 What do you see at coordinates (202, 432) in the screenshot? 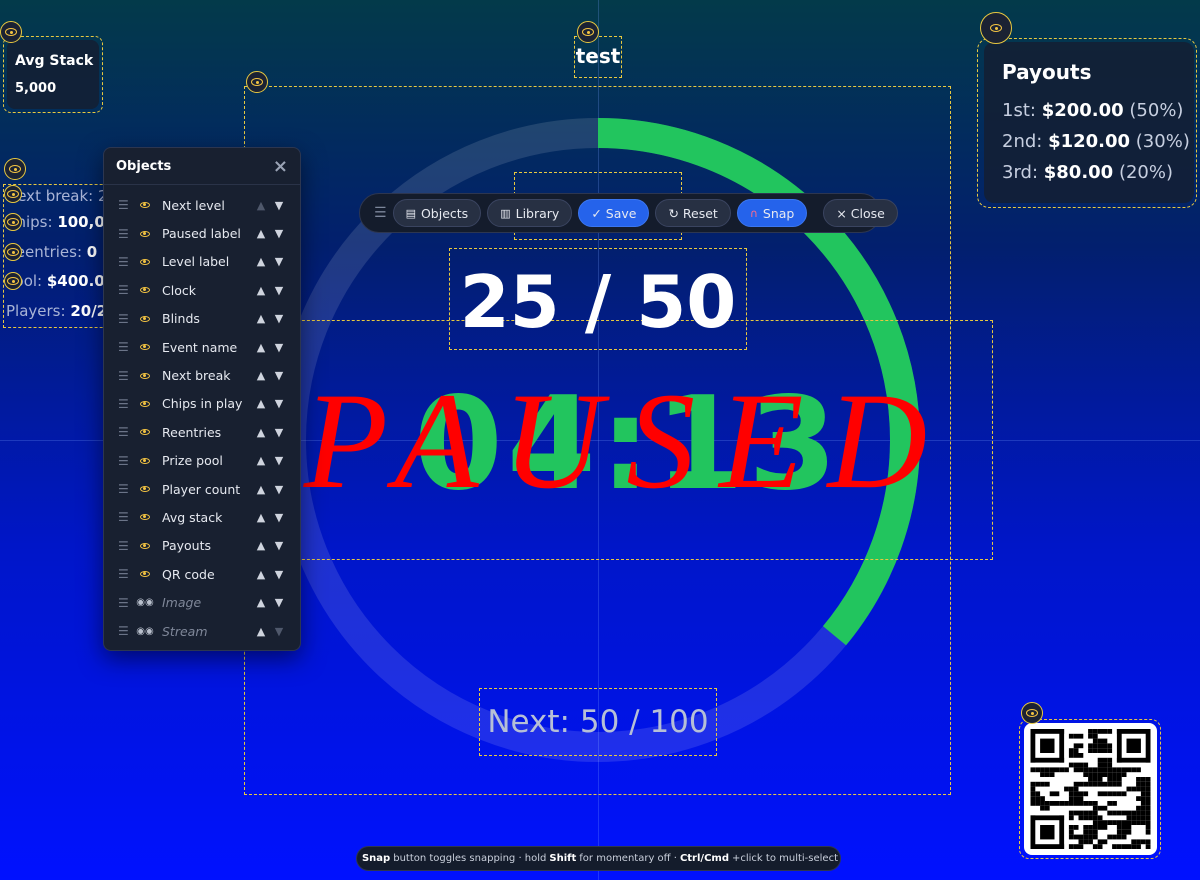
I see `objects-list-item: ☰ Reentries ▲ ▼` at bounding box center [202, 432].